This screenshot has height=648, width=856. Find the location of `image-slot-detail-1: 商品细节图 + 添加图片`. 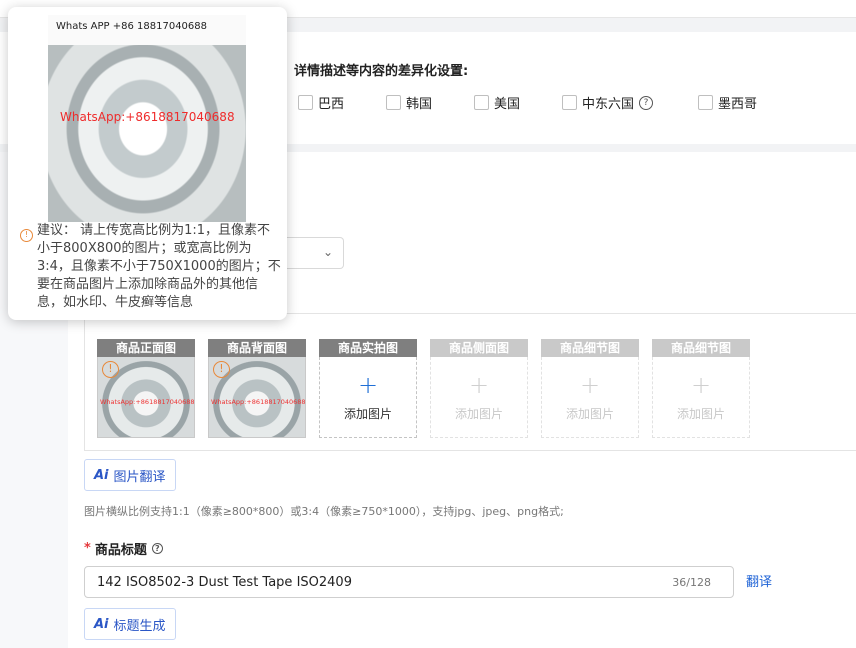

image-slot-detail-1: 商品细节图 + 添加图片 is located at coordinates (590, 388).